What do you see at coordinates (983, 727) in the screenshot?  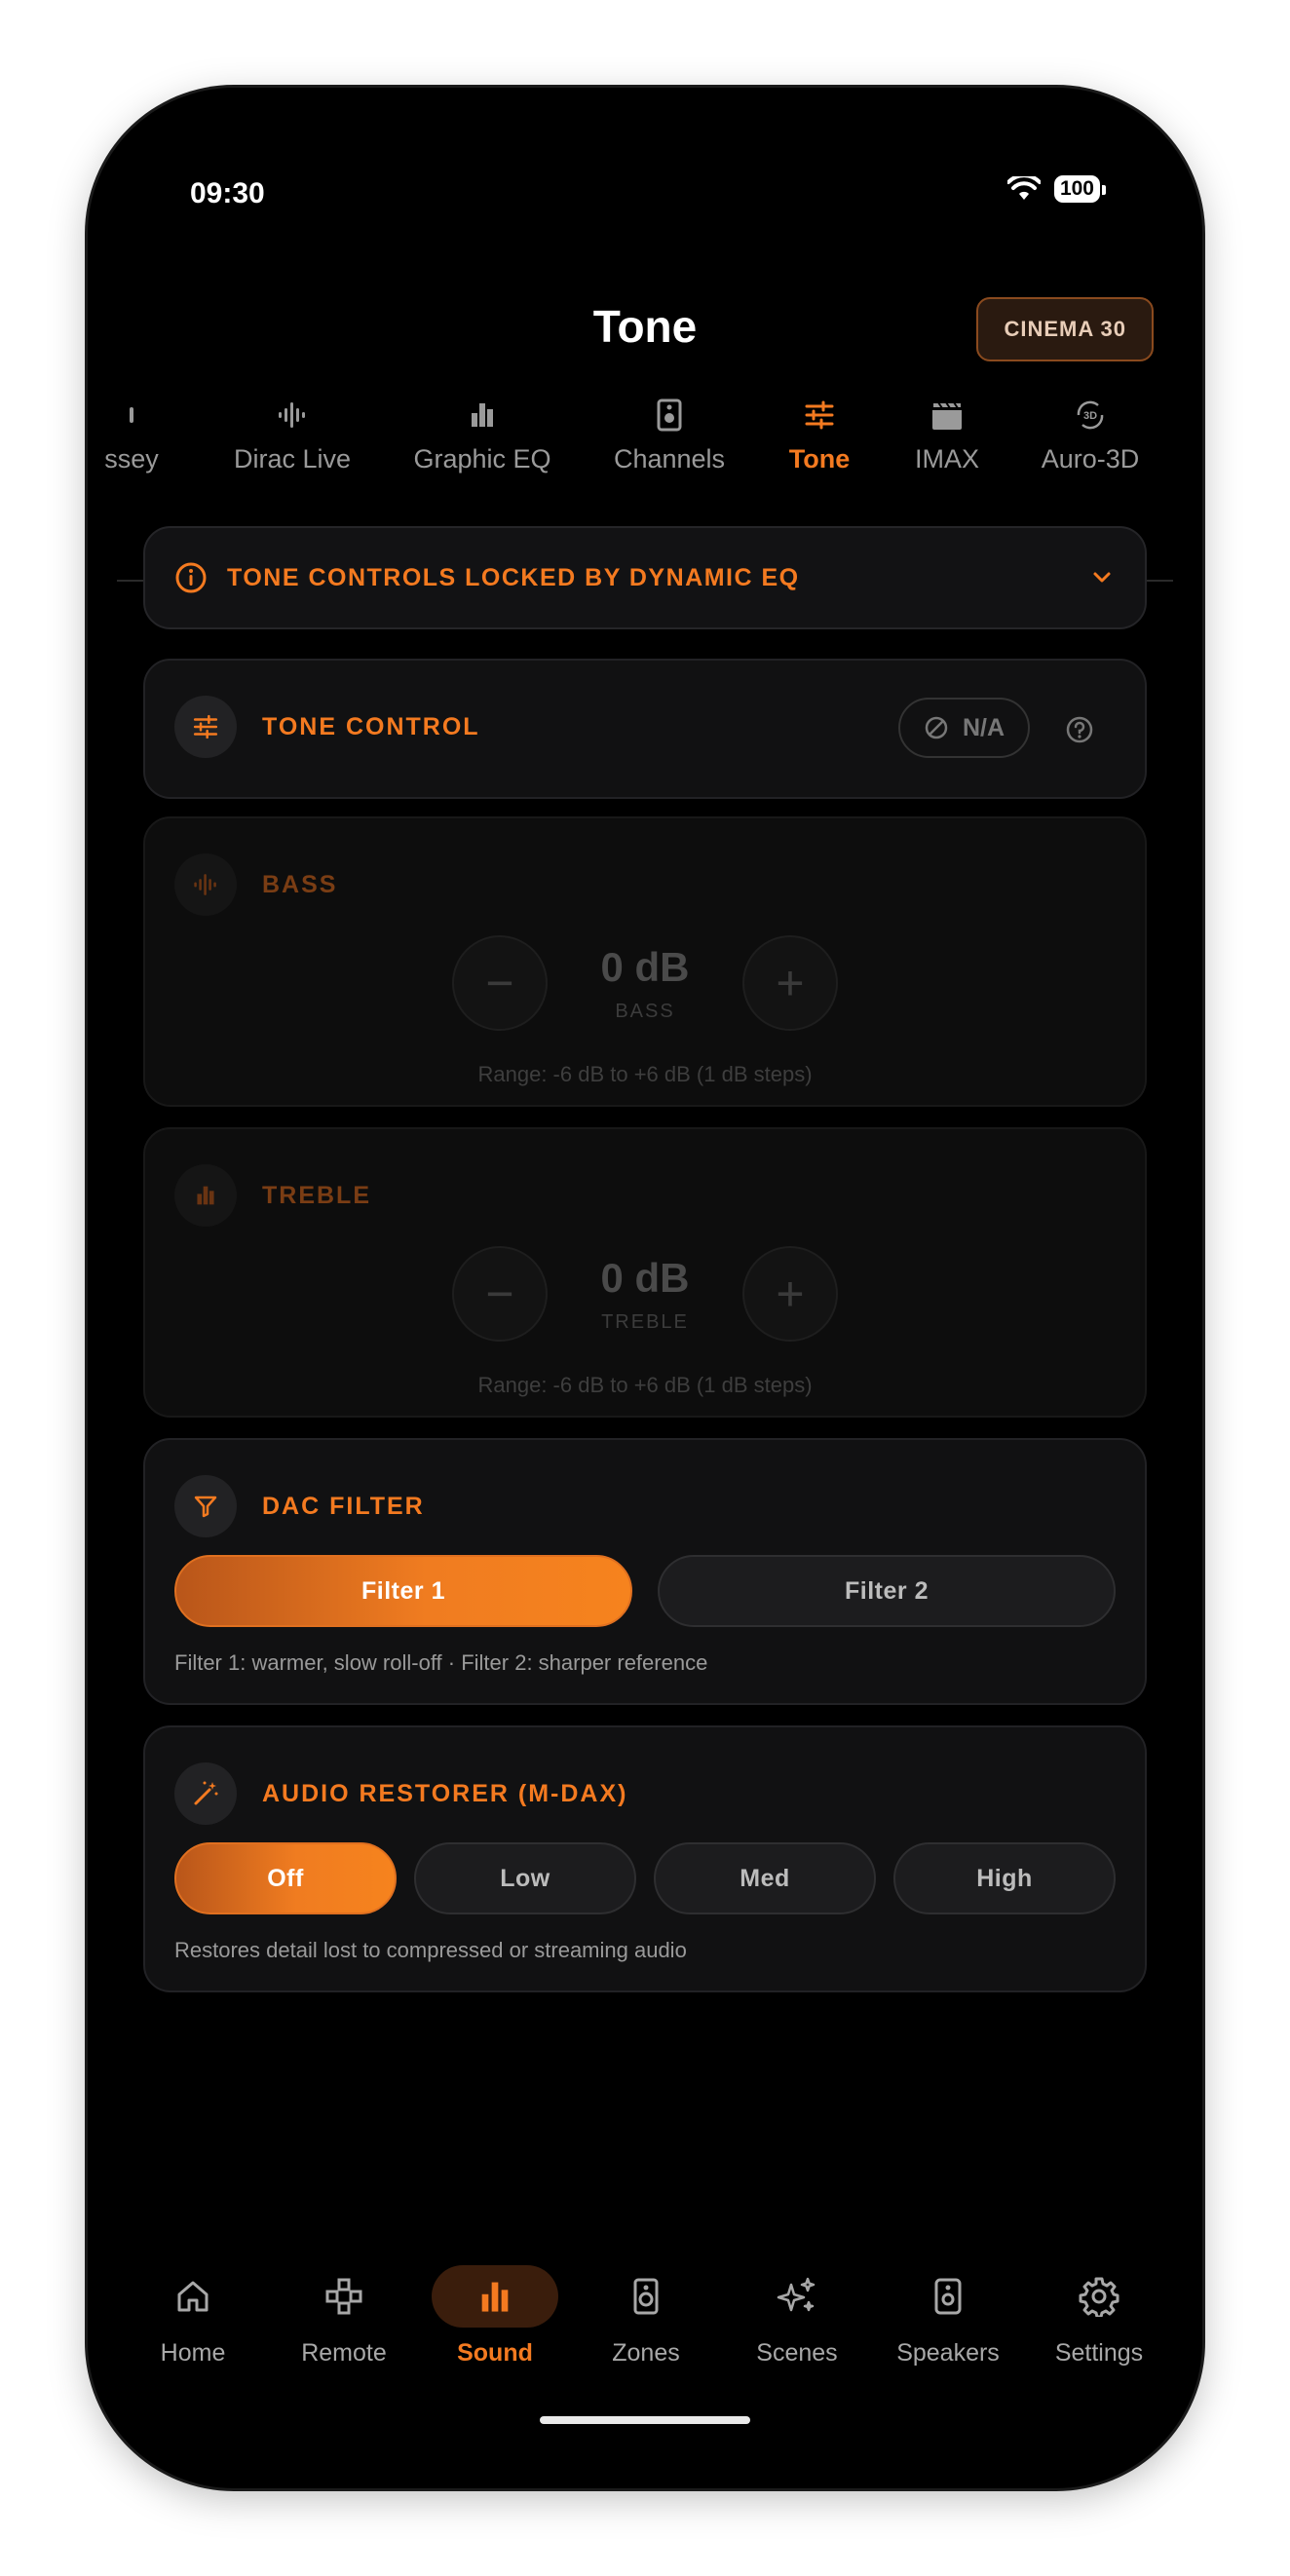 I see `status-text: N/A` at bounding box center [983, 727].